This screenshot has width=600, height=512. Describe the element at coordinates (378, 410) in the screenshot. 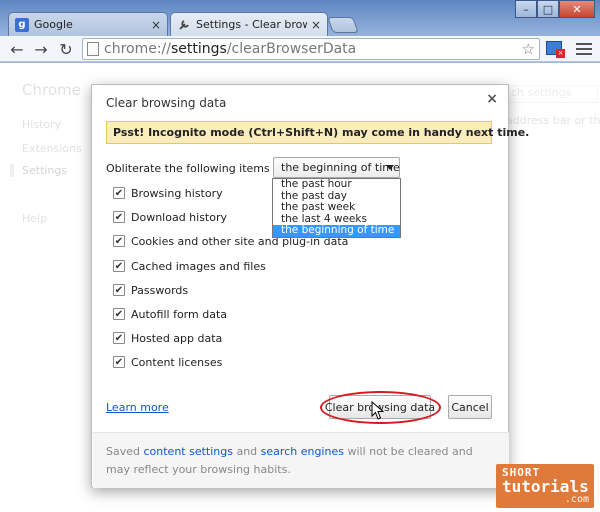

I see `mouse-cursor-icon` at that location.